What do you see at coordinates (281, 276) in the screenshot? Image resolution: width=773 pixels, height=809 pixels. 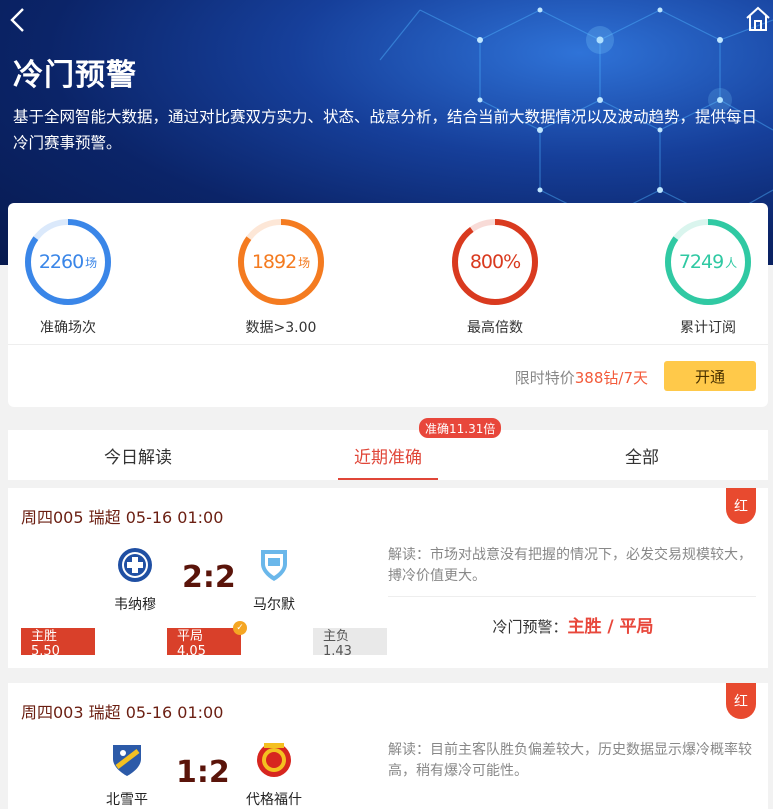 I see `stat-odds-over-3: 1892 场 数据>3.00` at bounding box center [281, 276].